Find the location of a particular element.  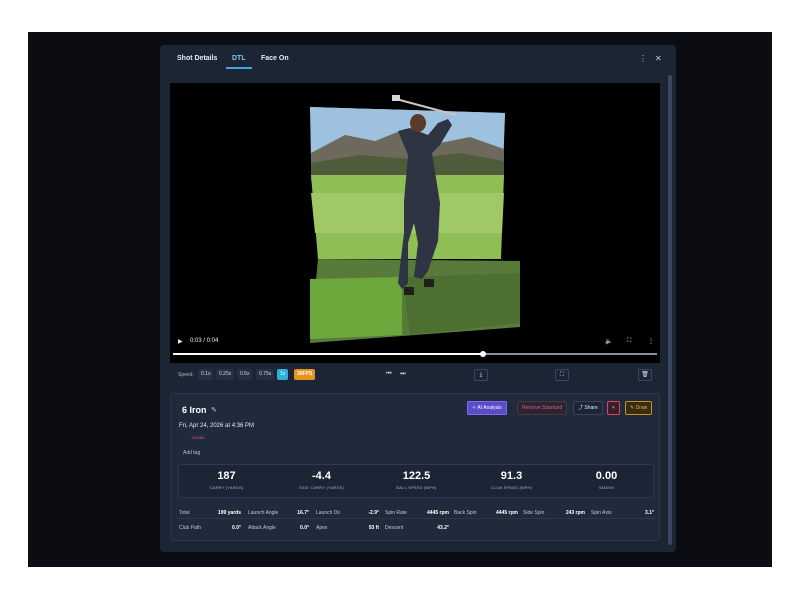

tab-face-on: Face On is located at coordinates (275, 58).